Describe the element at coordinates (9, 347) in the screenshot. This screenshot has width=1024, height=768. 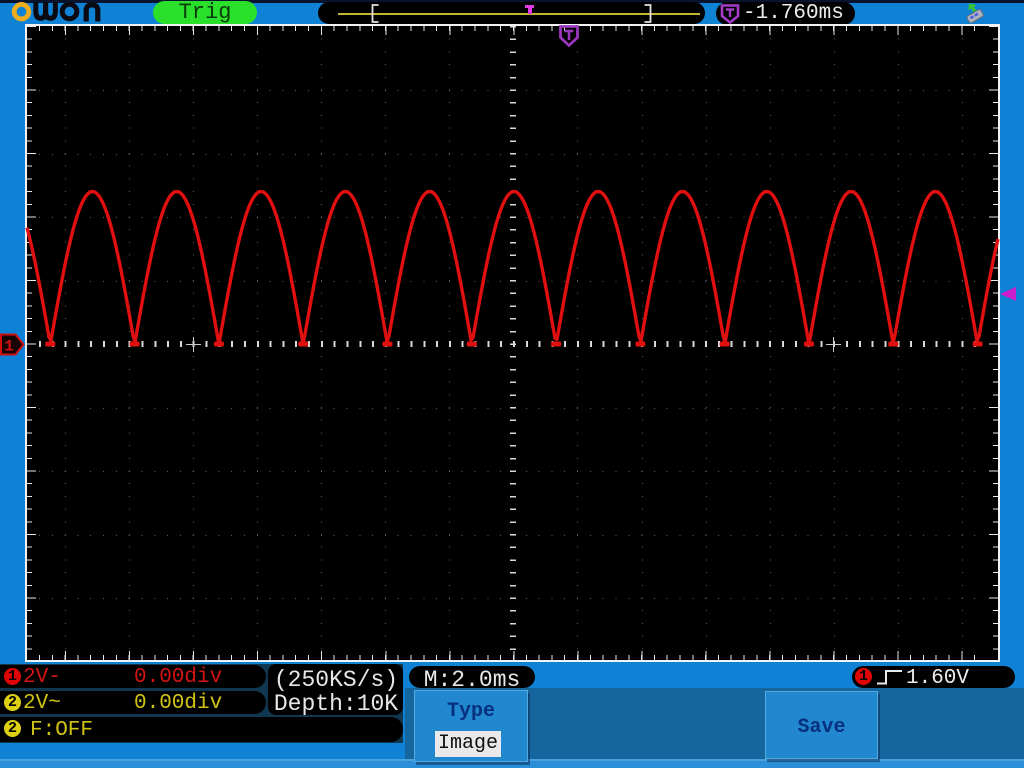
I see `svg-text: 1` at that location.